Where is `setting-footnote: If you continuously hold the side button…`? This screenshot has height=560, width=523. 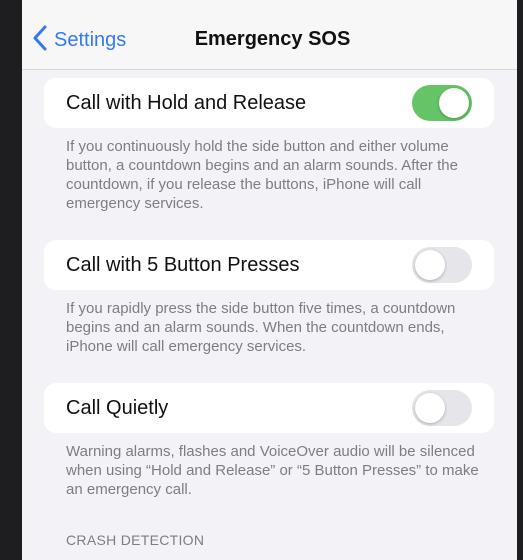 setting-footnote: If you continuously hold the side button… is located at coordinates (262, 175).